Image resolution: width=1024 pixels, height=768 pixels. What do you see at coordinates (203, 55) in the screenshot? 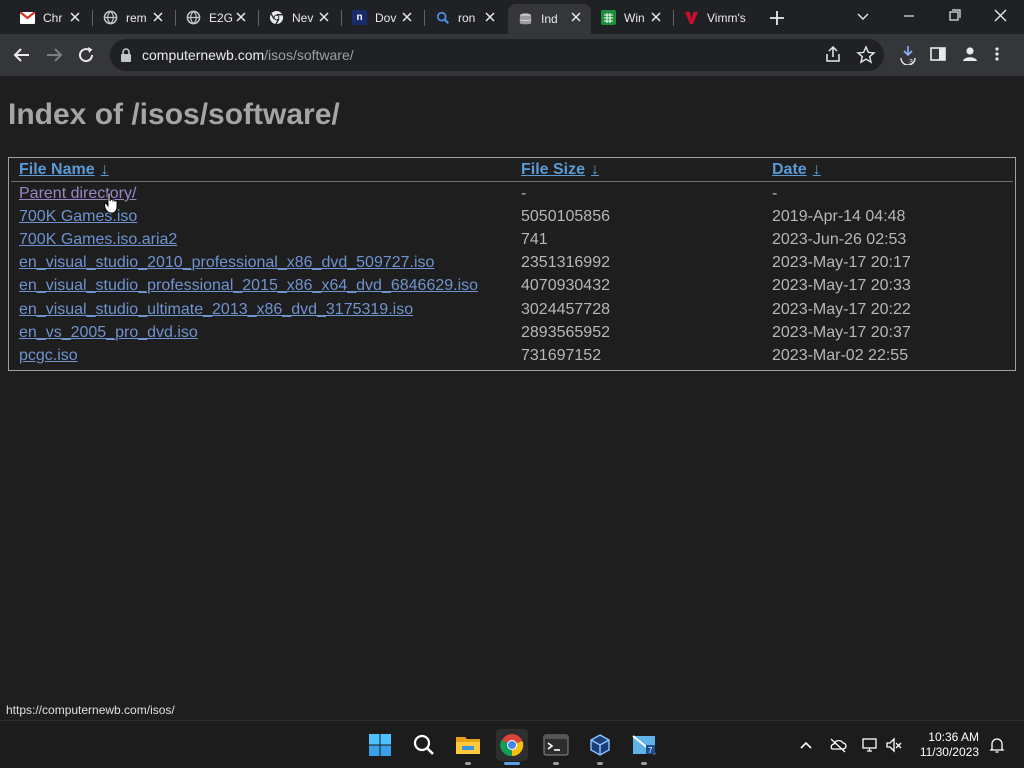
I see `url-host: computernewb.com` at bounding box center [203, 55].